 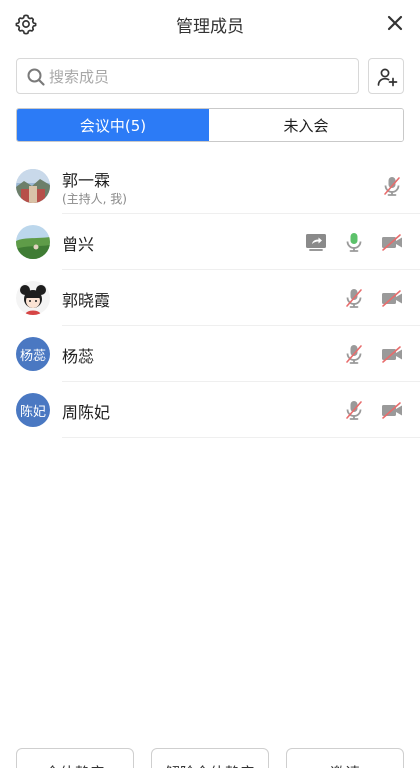 I want to click on member-name: 郭晓霞, so click(x=86, y=300).